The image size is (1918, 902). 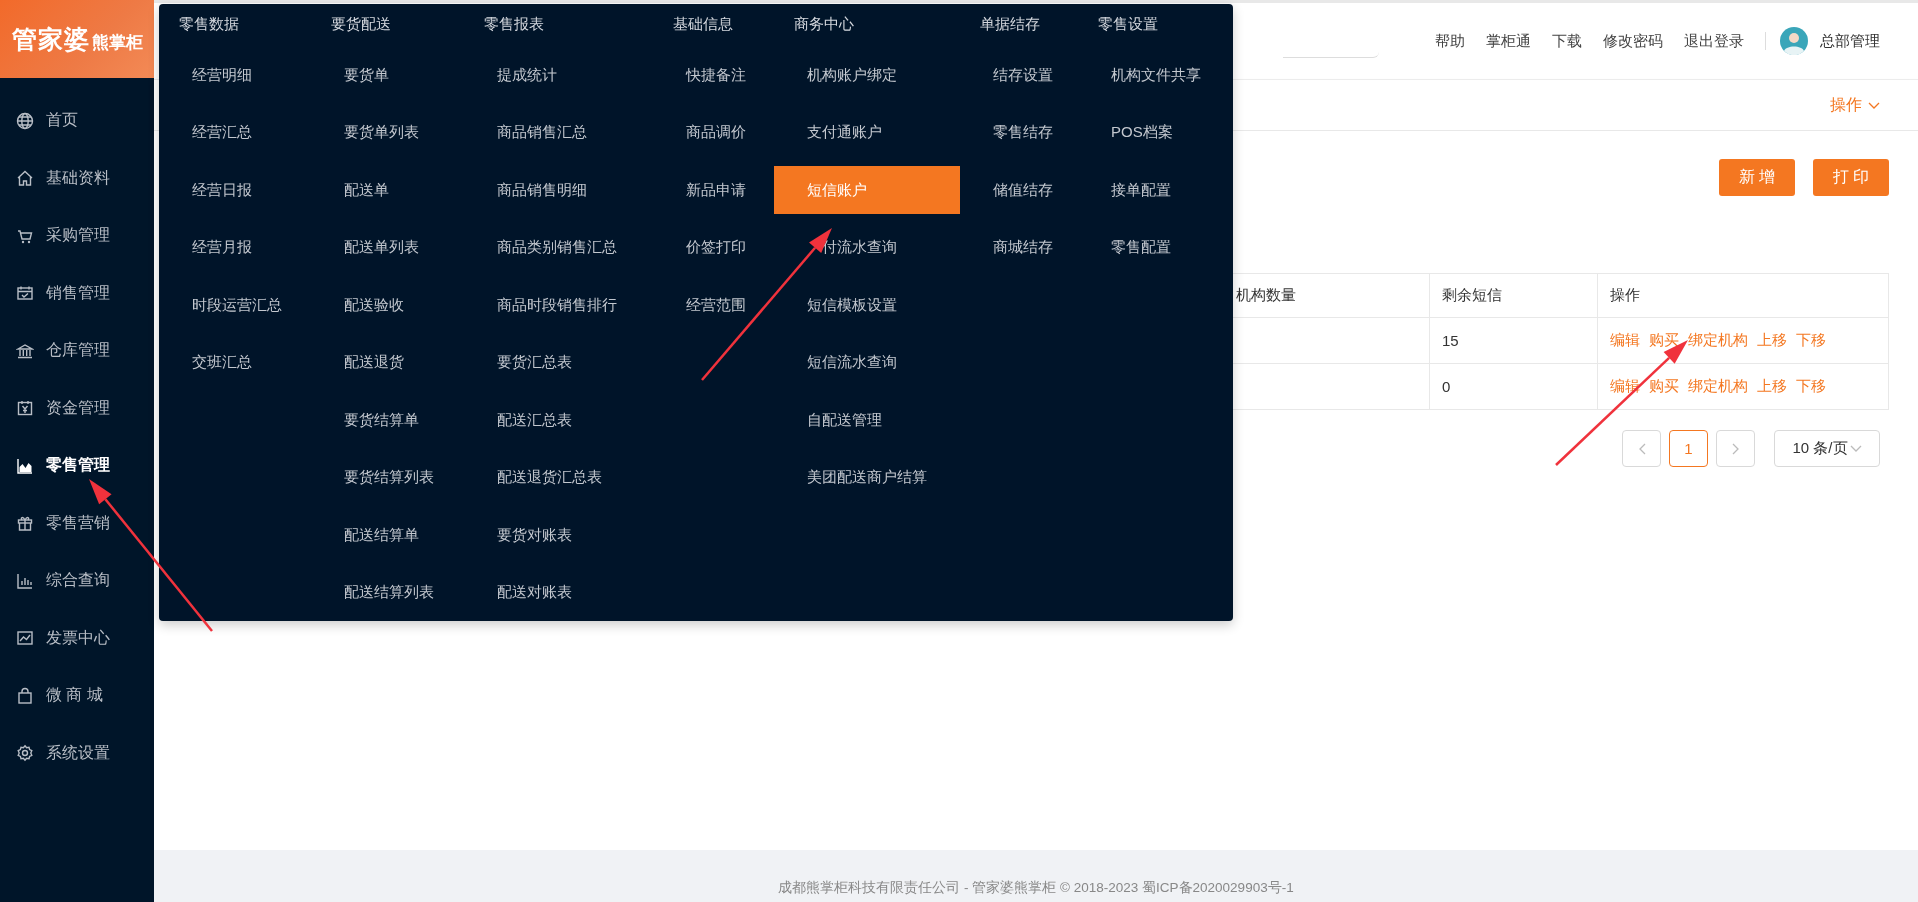 What do you see at coordinates (117, 42) in the screenshot?
I see `logo-product: 熊掌柜` at bounding box center [117, 42].